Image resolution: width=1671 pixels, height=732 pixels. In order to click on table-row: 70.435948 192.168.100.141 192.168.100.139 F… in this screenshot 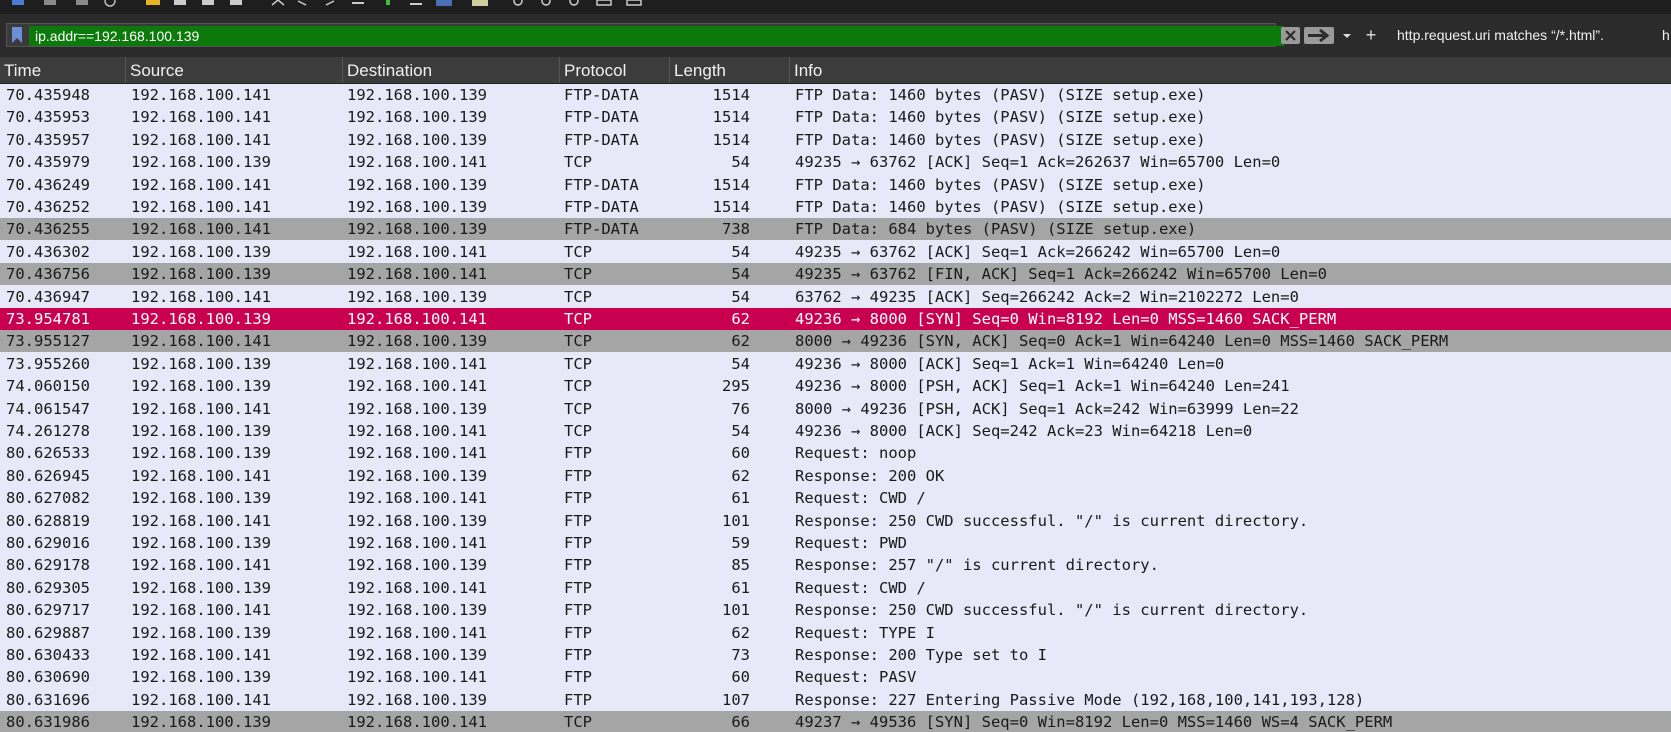, I will do `click(835, 95)`.